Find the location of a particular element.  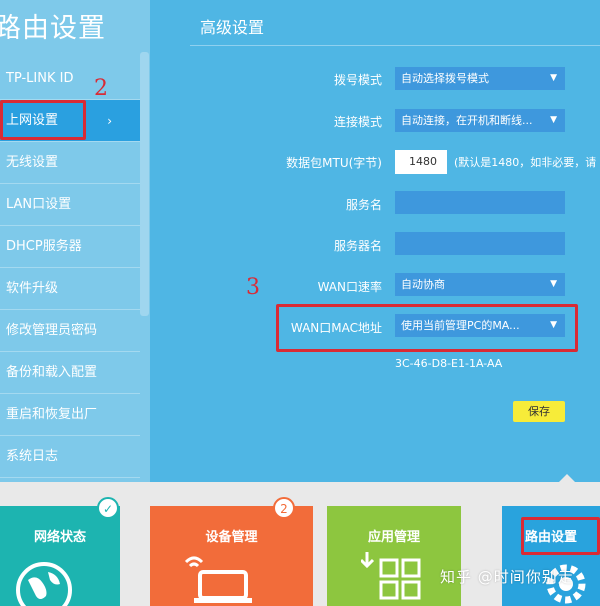

annotation-box-wan-mac is located at coordinates (427, 328).